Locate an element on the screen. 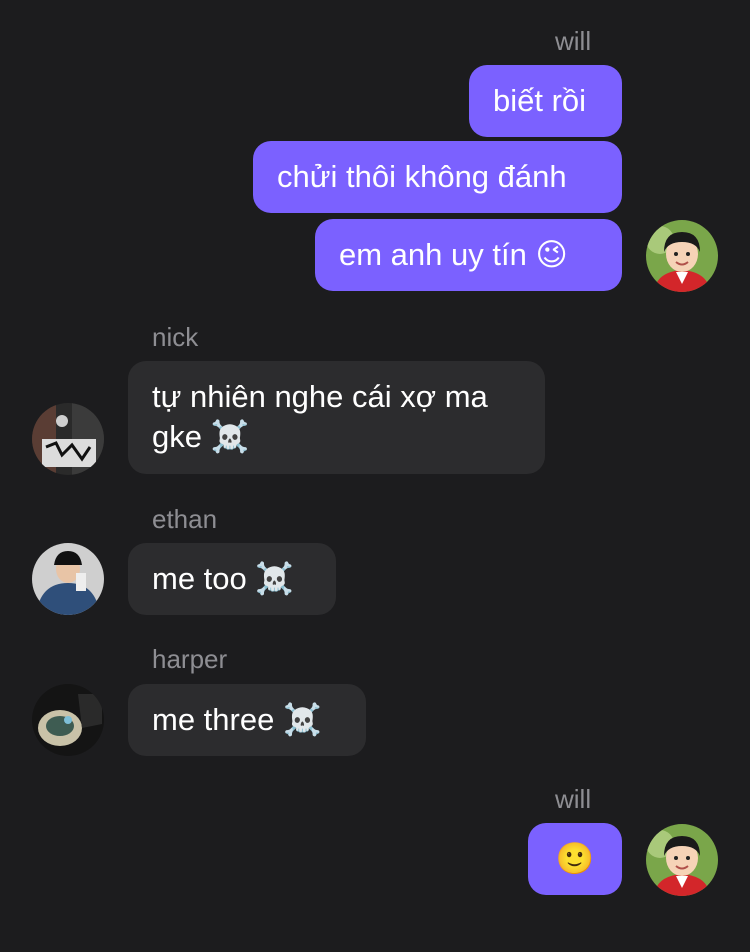 Image resolution: width=750 pixels, height=952 pixels. avatar-harper is located at coordinates (68, 720).